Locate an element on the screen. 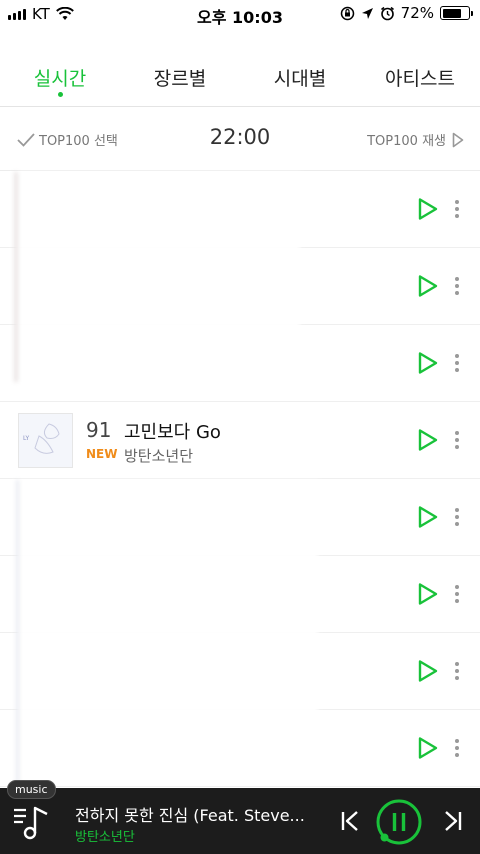 The height and width of the screenshot is (854, 480). skip-previous-icon is located at coordinates (350, 821).